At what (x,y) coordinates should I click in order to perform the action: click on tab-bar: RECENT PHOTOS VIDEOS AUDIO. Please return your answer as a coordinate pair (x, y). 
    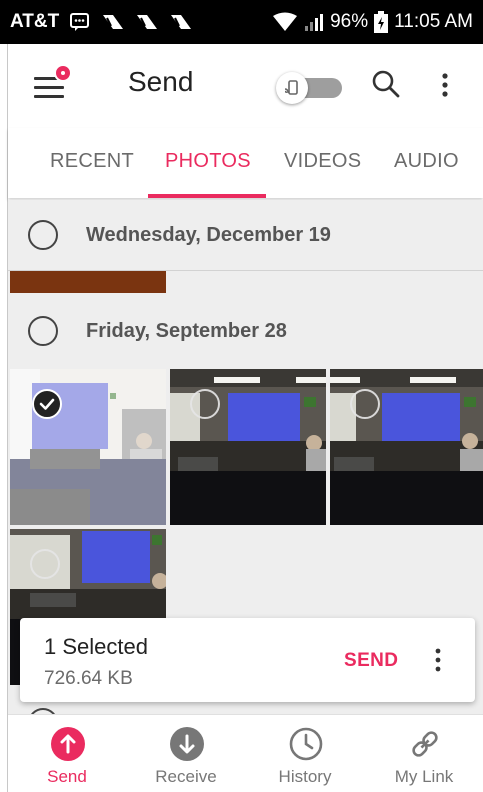
    Looking at the image, I should click on (245, 163).